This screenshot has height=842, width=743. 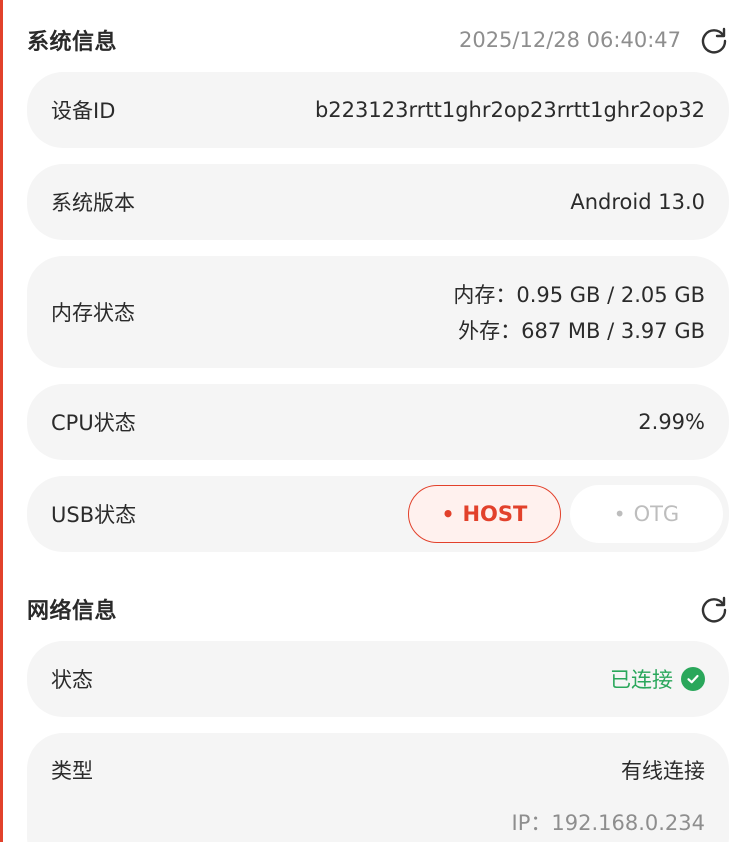 I want to click on system-version-label: 系统版本, so click(x=93, y=203).